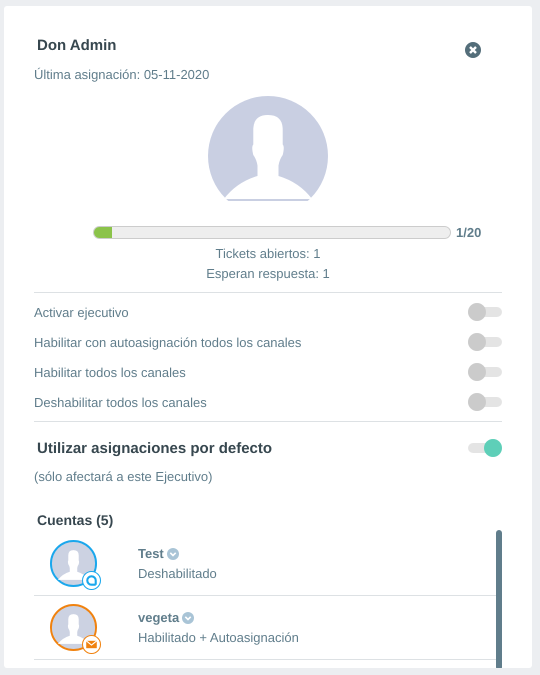  I want to click on setting-note: (sólo afectará a este Ejecutivo), so click(124, 476).